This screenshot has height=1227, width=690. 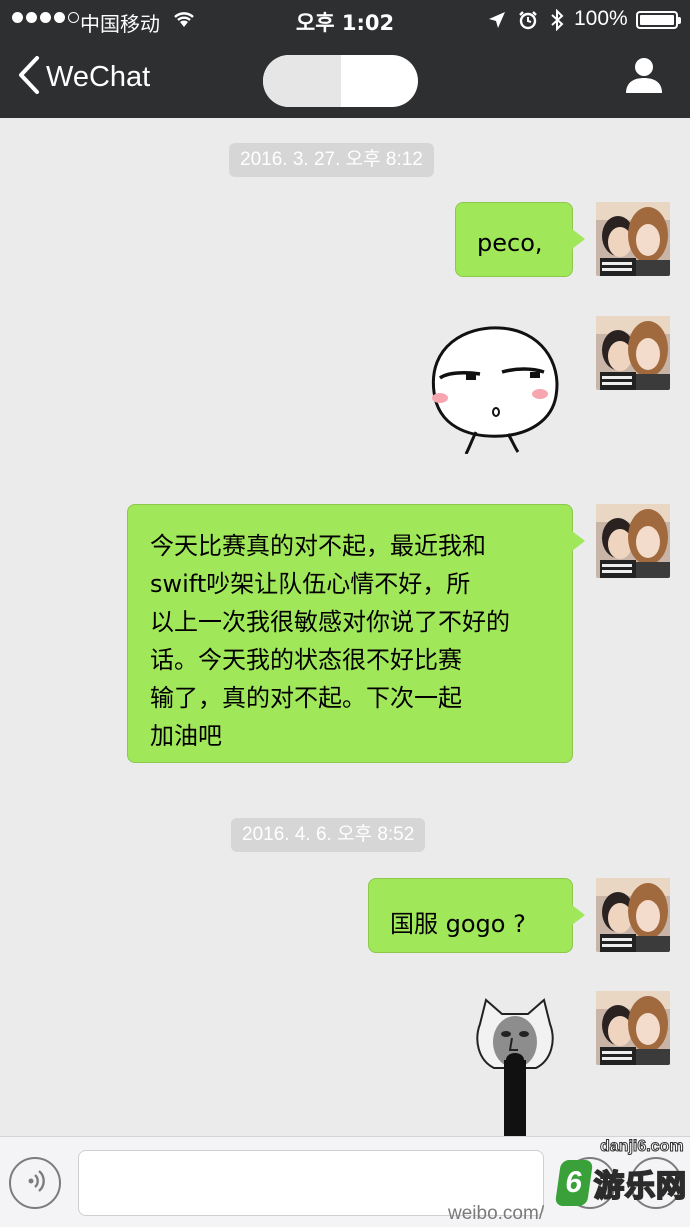 What do you see at coordinates (510, 243) in the screenshot?
I see `message-text: peco,` at bounding box center [510, 243].